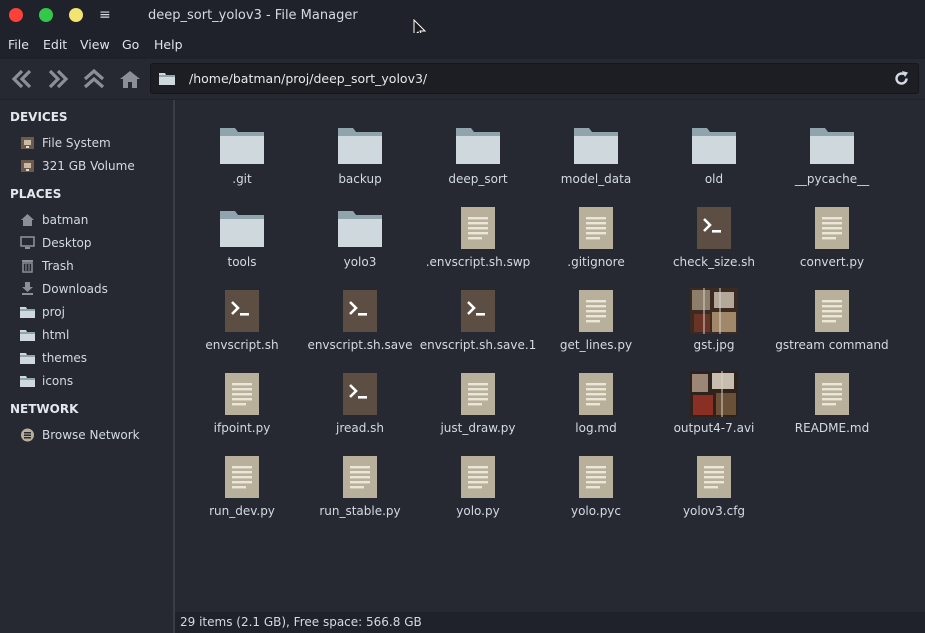 This screenshot has width=925, height=633. Describe the element at coordinates (901, 78) in the screenshot. I see `refresh-icon` at that location.